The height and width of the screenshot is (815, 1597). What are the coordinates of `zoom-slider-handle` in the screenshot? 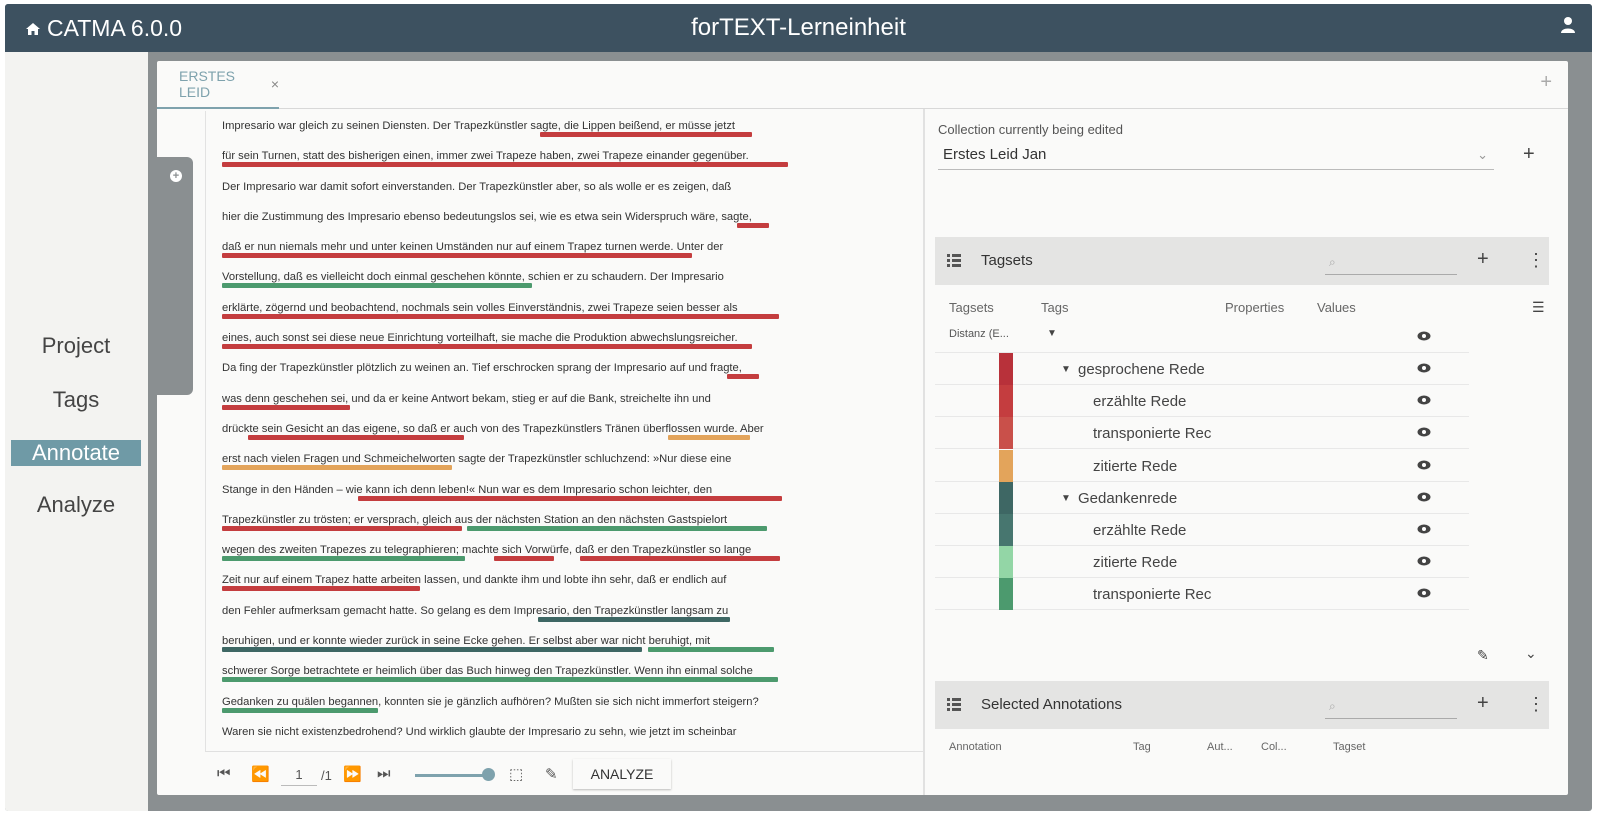 It's located at (488, 774).